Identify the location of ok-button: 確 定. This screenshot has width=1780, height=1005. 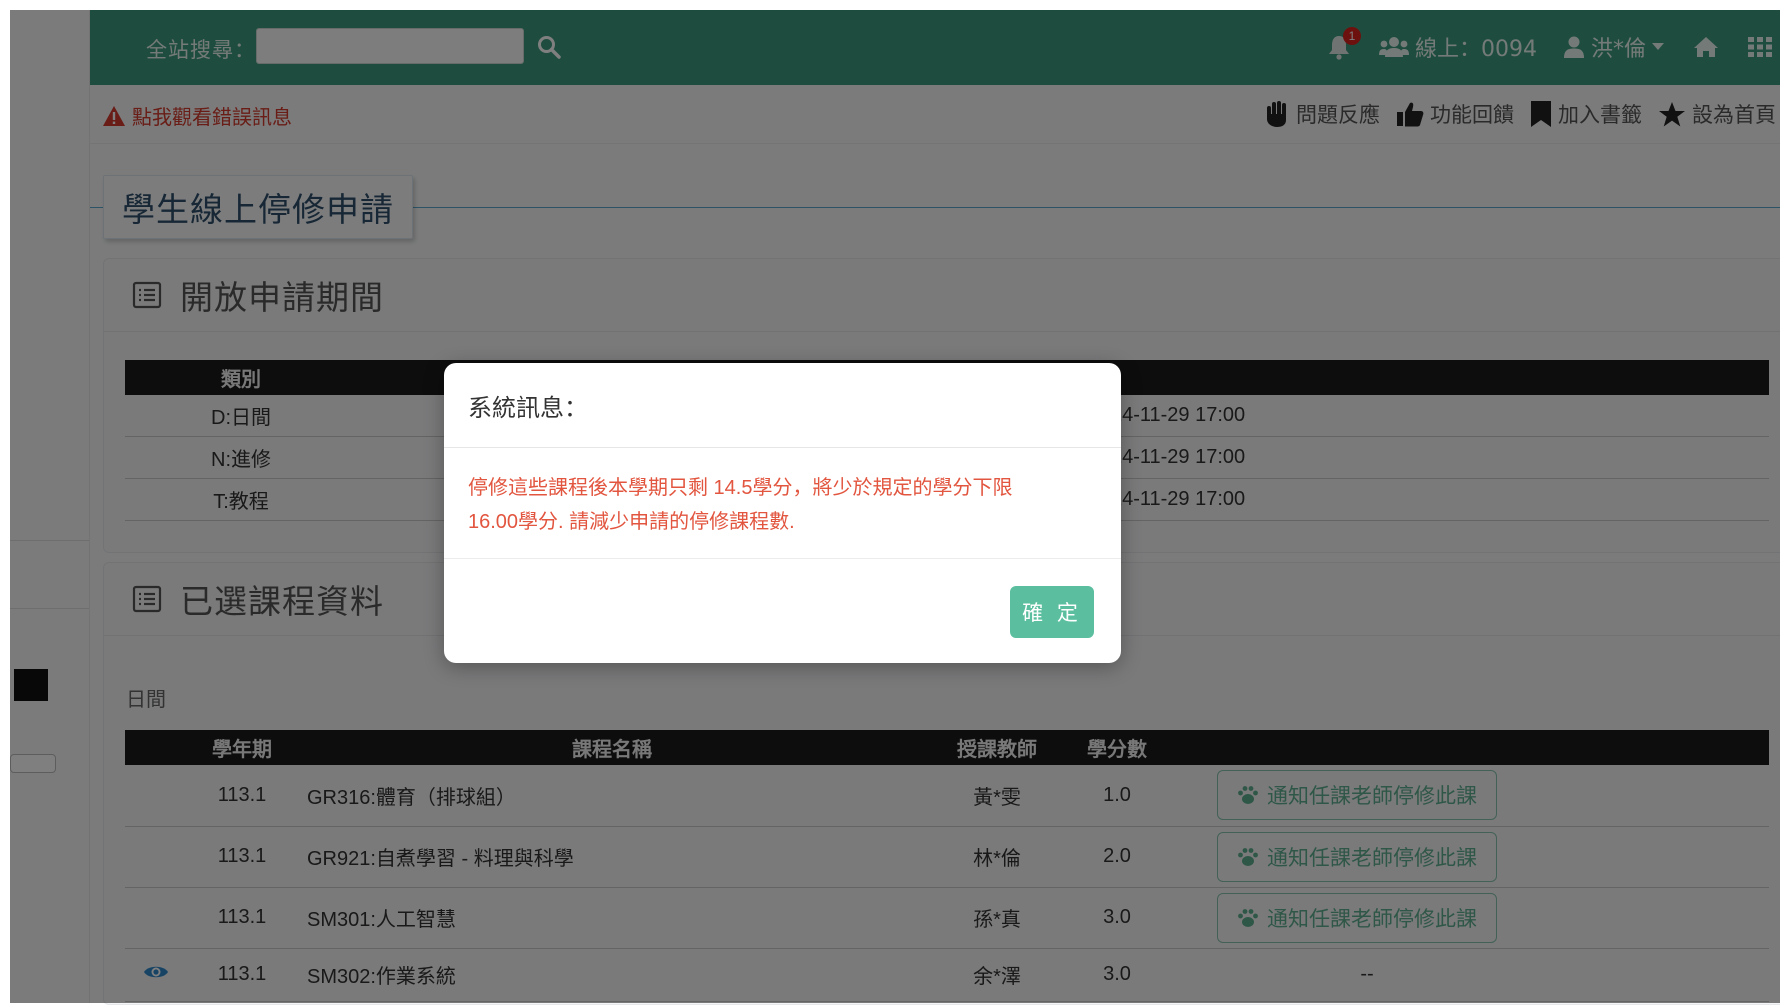
(1052, 612).